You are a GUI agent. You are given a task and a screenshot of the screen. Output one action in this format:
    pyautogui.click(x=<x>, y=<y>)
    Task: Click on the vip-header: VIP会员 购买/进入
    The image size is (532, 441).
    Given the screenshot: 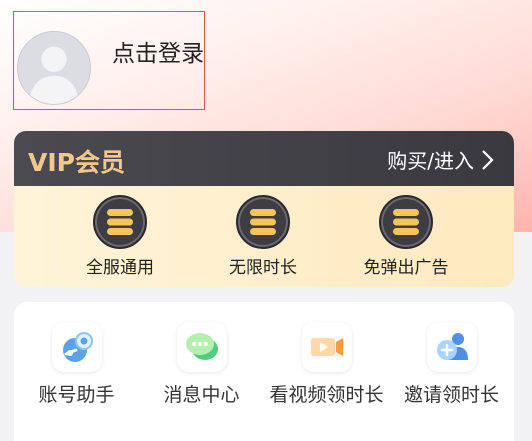 What is the action you would take?
    pyautogui.click(x=264, y=158)
    